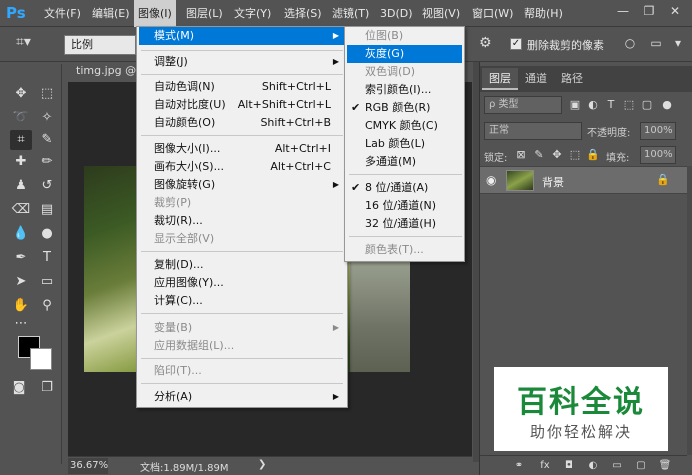  I want to click on crop-tool-preset-icon: ⌗▾, so click(34, 44).